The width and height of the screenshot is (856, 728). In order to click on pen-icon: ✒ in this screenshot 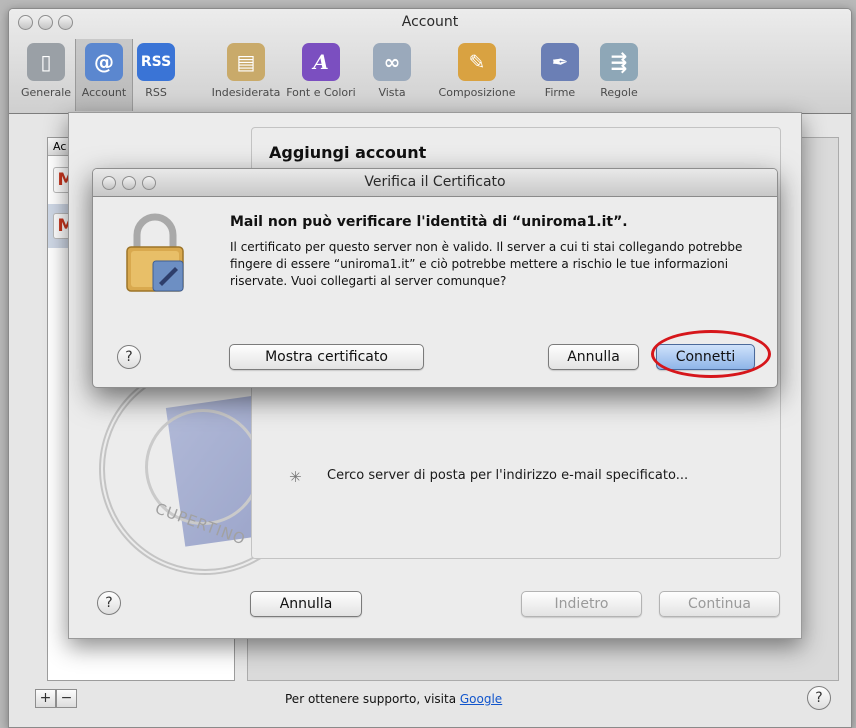, I will do `click(560, 62)`.